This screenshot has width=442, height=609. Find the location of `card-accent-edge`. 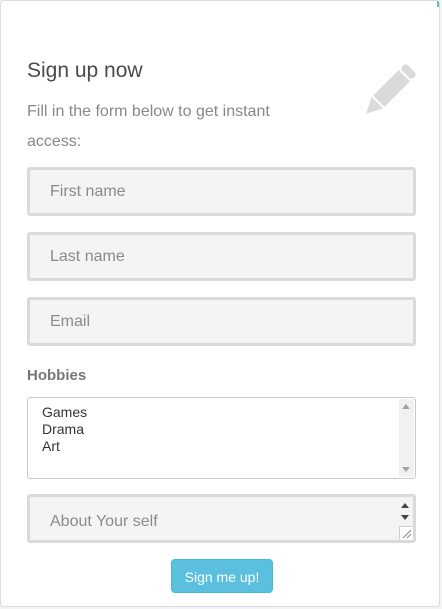

card-accent-edge is located at coordinates (438, 4).